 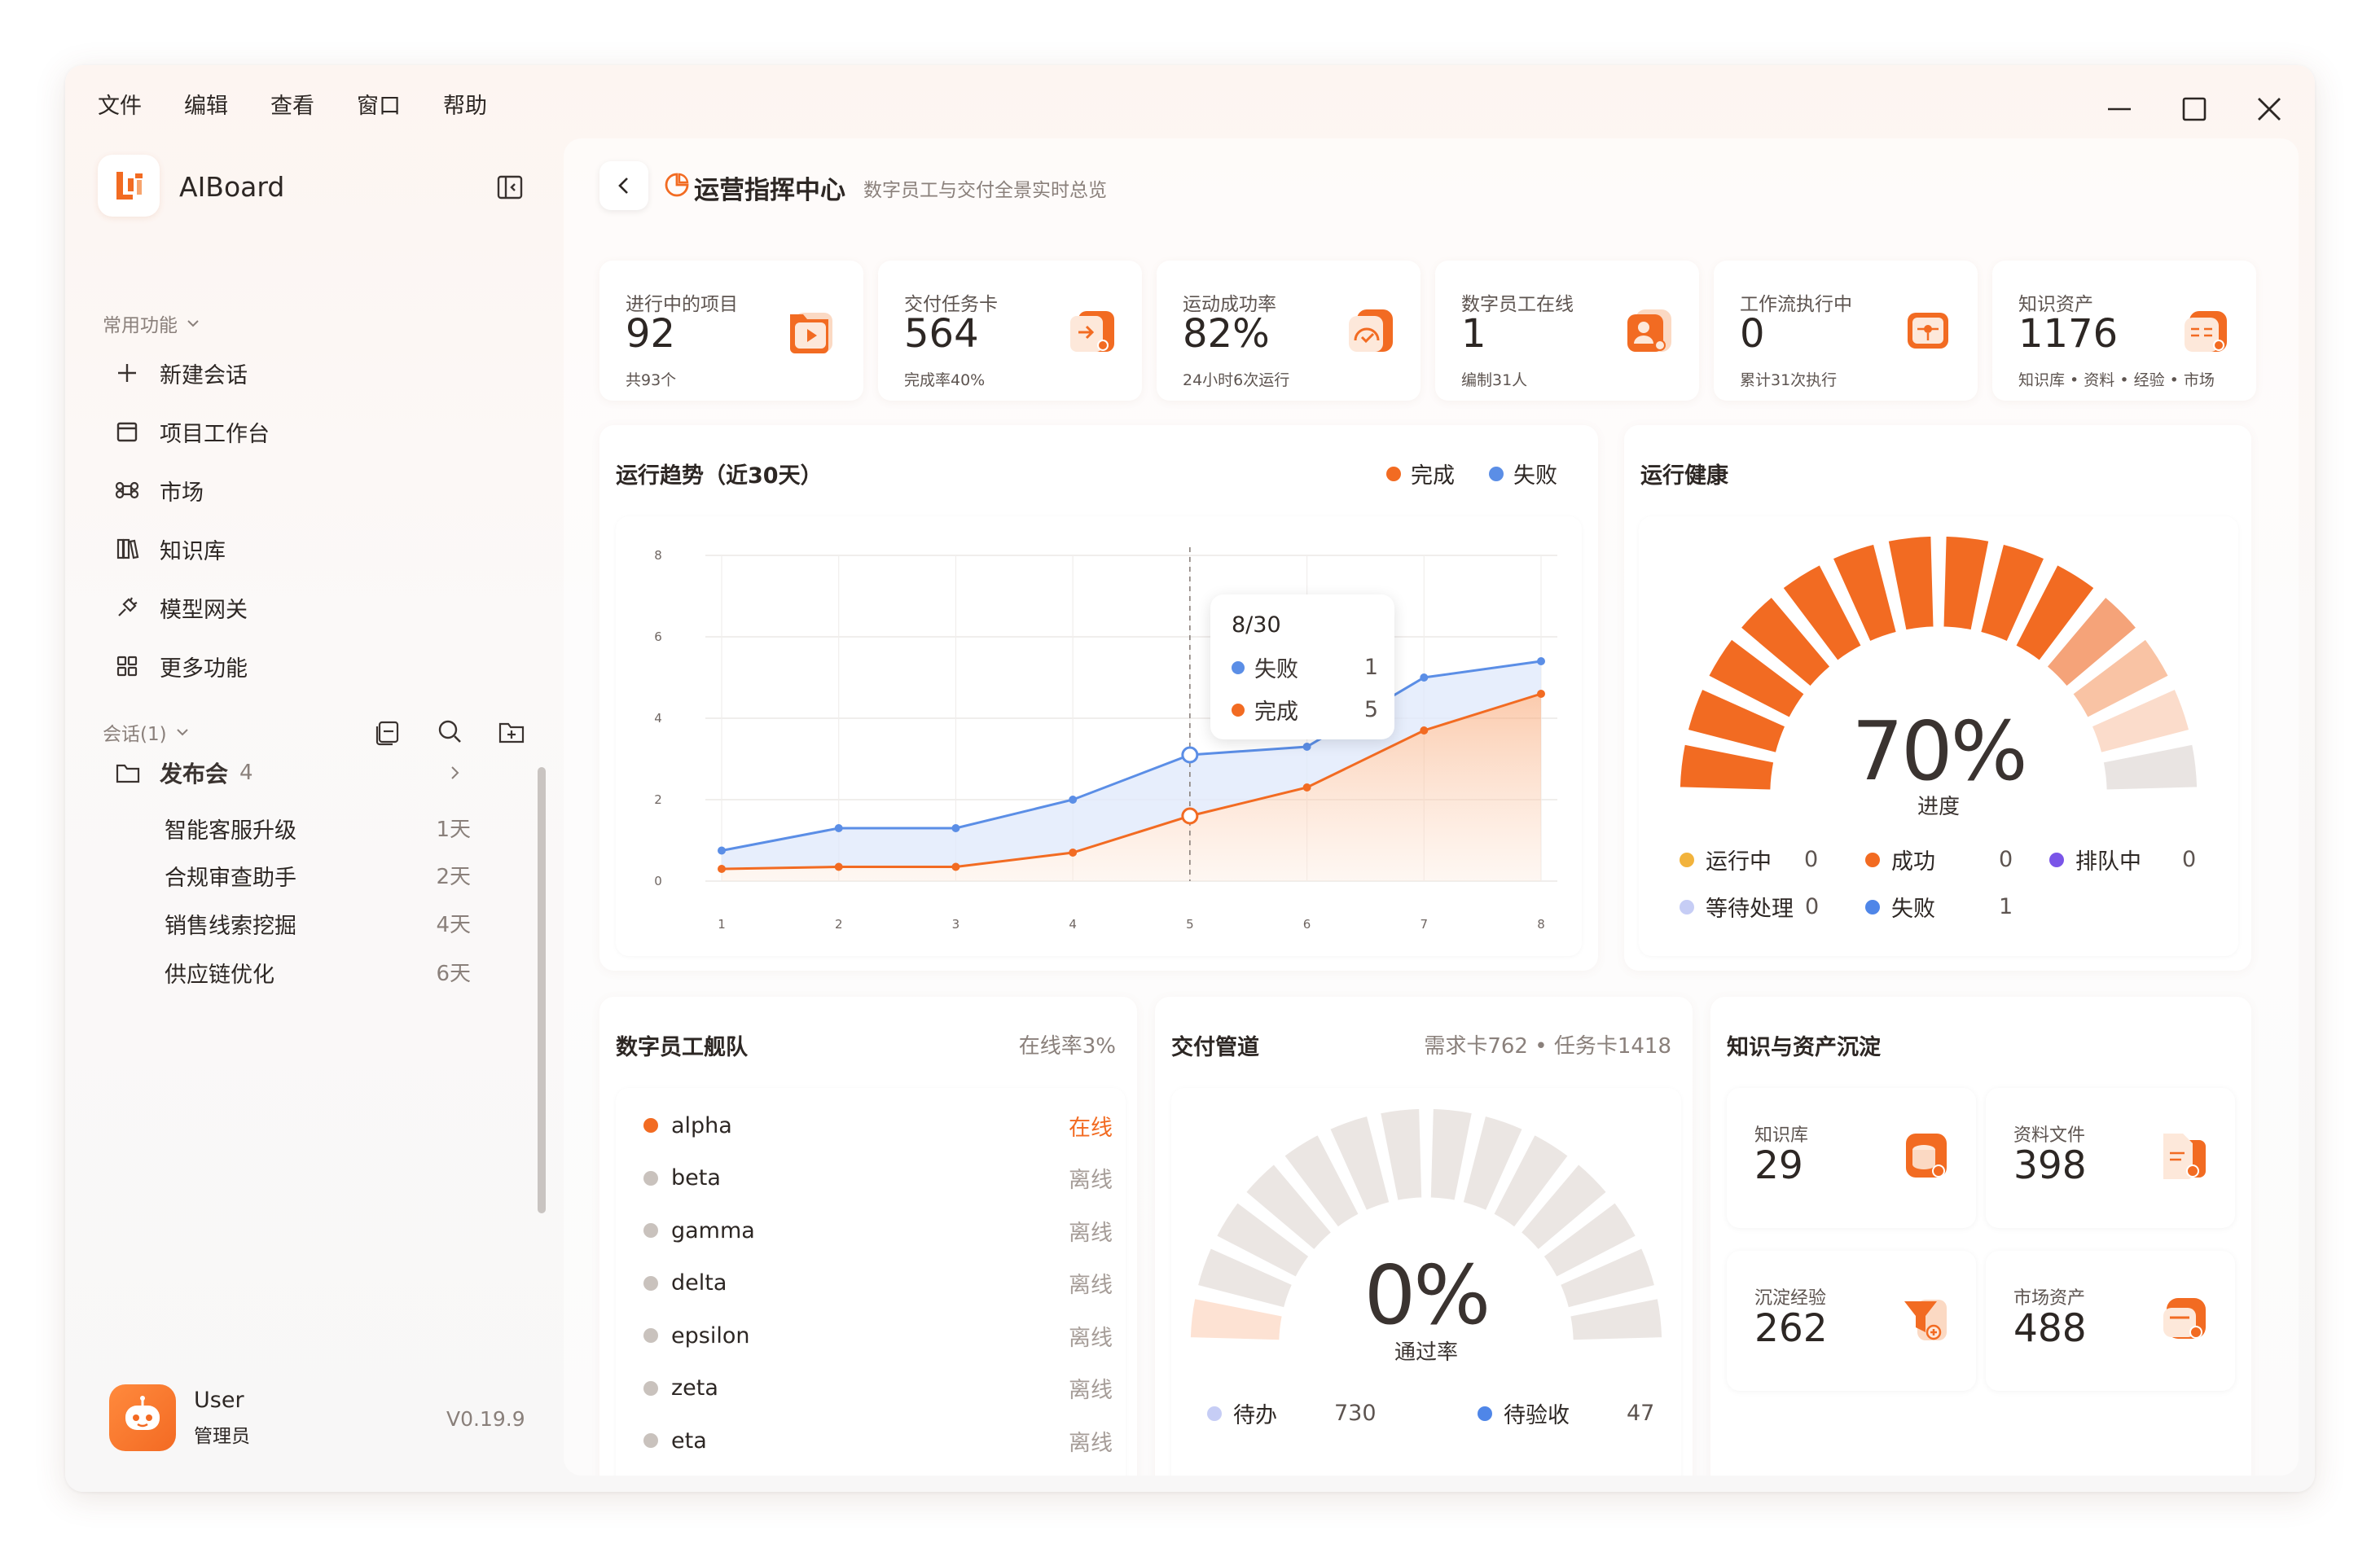 What do you see at coordinates (1010, 331) in the screenshot?
I see `stat-card-task-cards: 交付任务卡 564 完成率40%` at bounding box center [1010, 331].